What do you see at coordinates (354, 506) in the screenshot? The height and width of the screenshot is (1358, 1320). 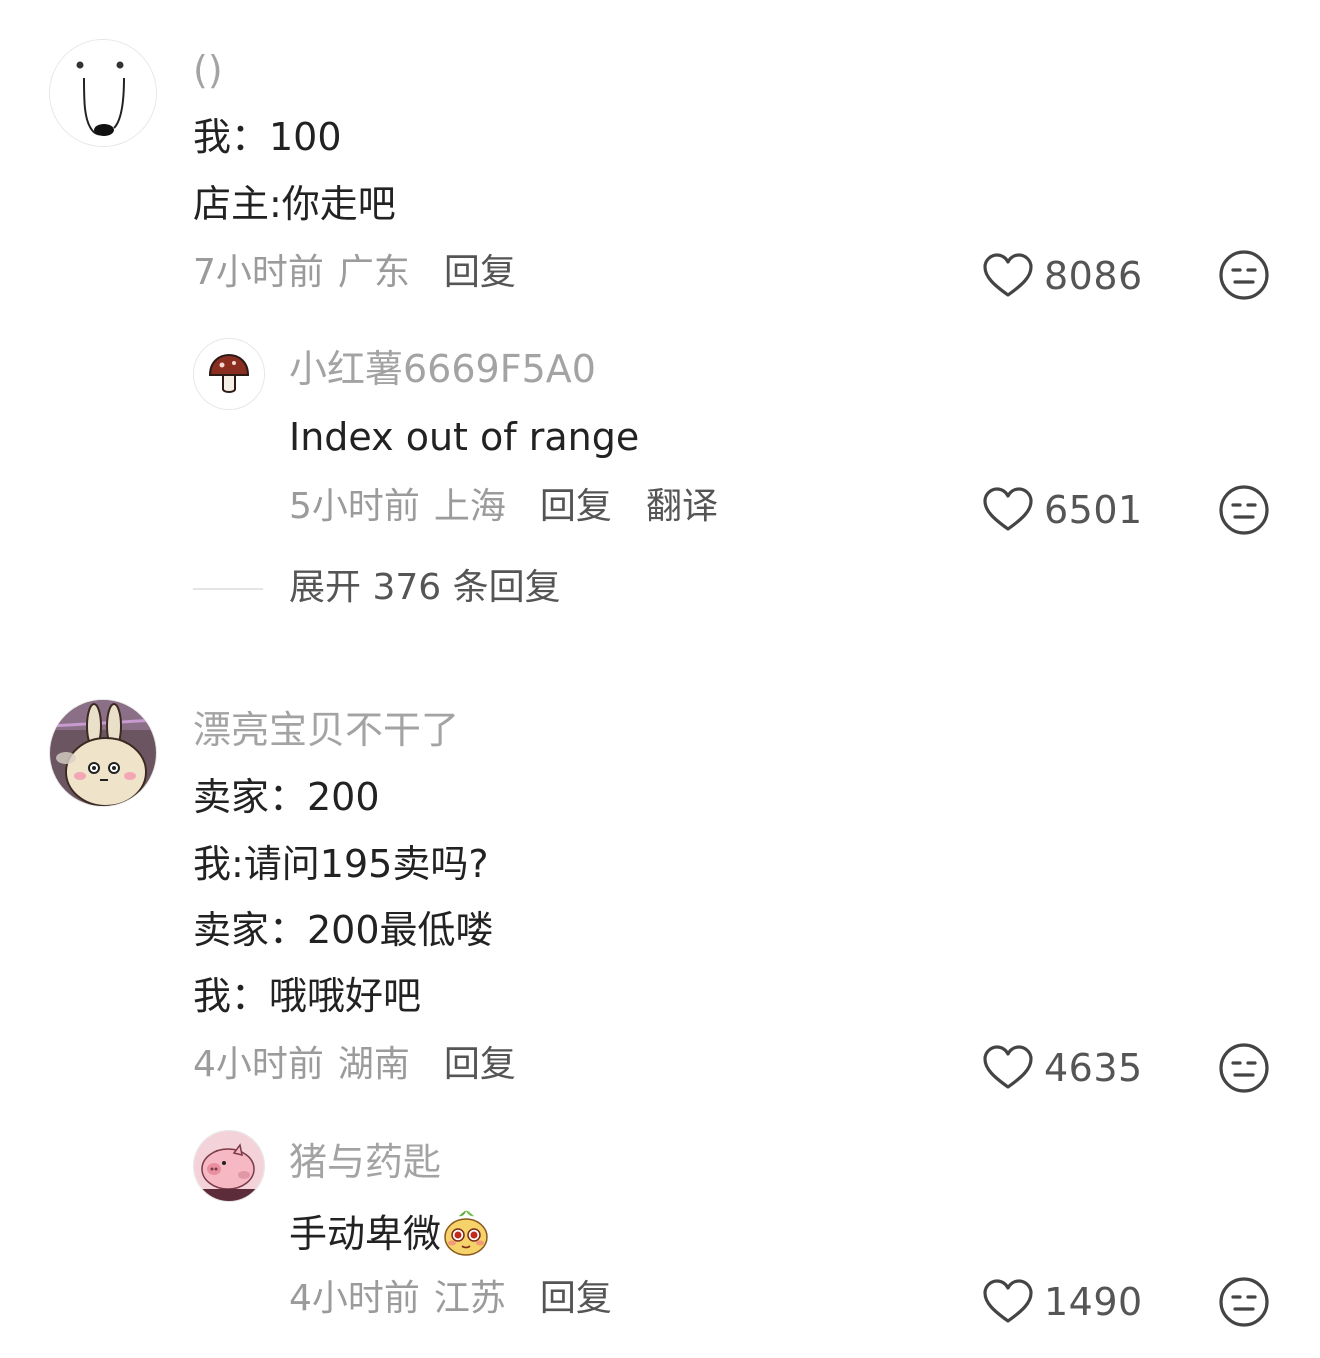 I see `reply-time: 5小时前` at bounding box center [354, 506].